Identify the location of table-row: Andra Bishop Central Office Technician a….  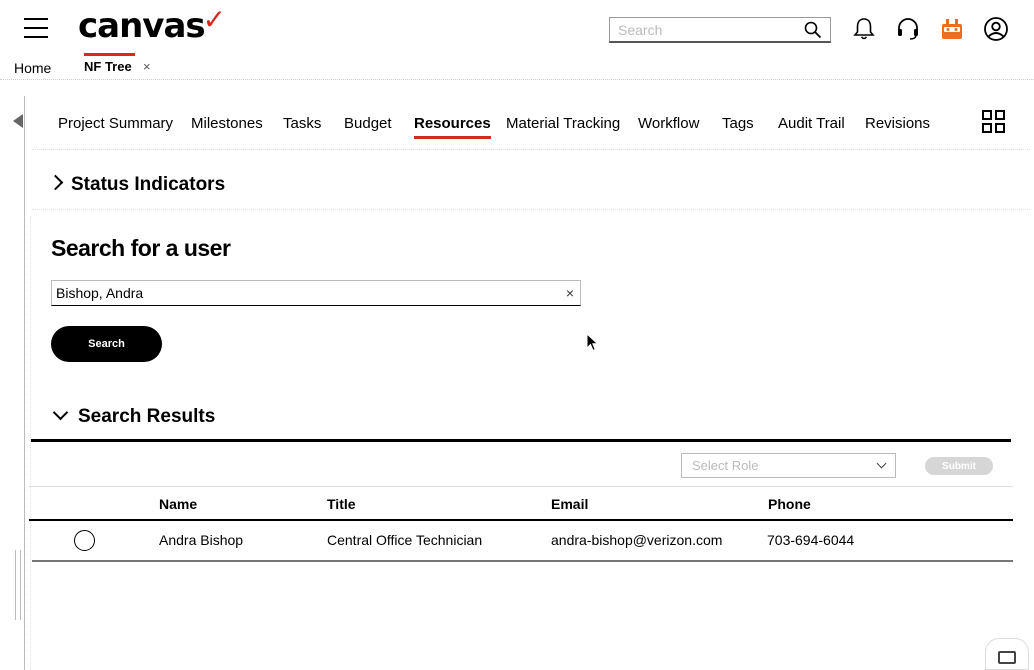
(522, 541).